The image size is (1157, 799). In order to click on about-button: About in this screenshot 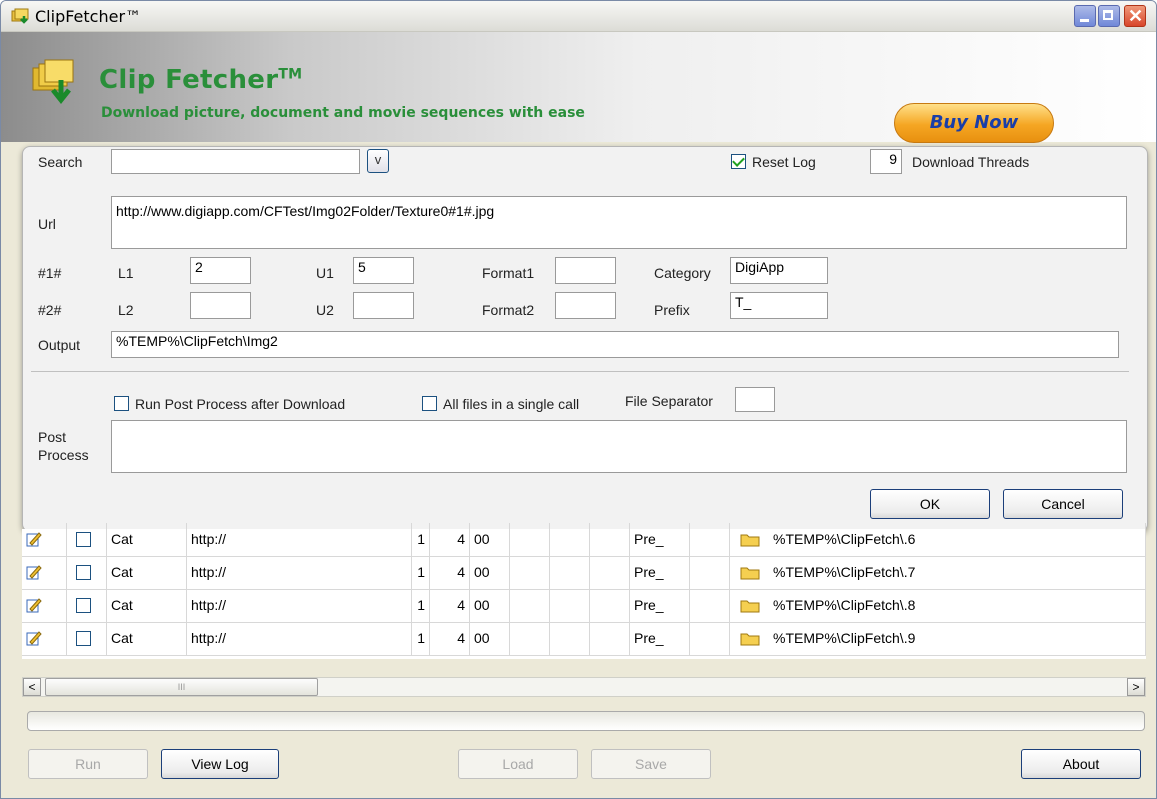, I will do `click(1081, 764)`.